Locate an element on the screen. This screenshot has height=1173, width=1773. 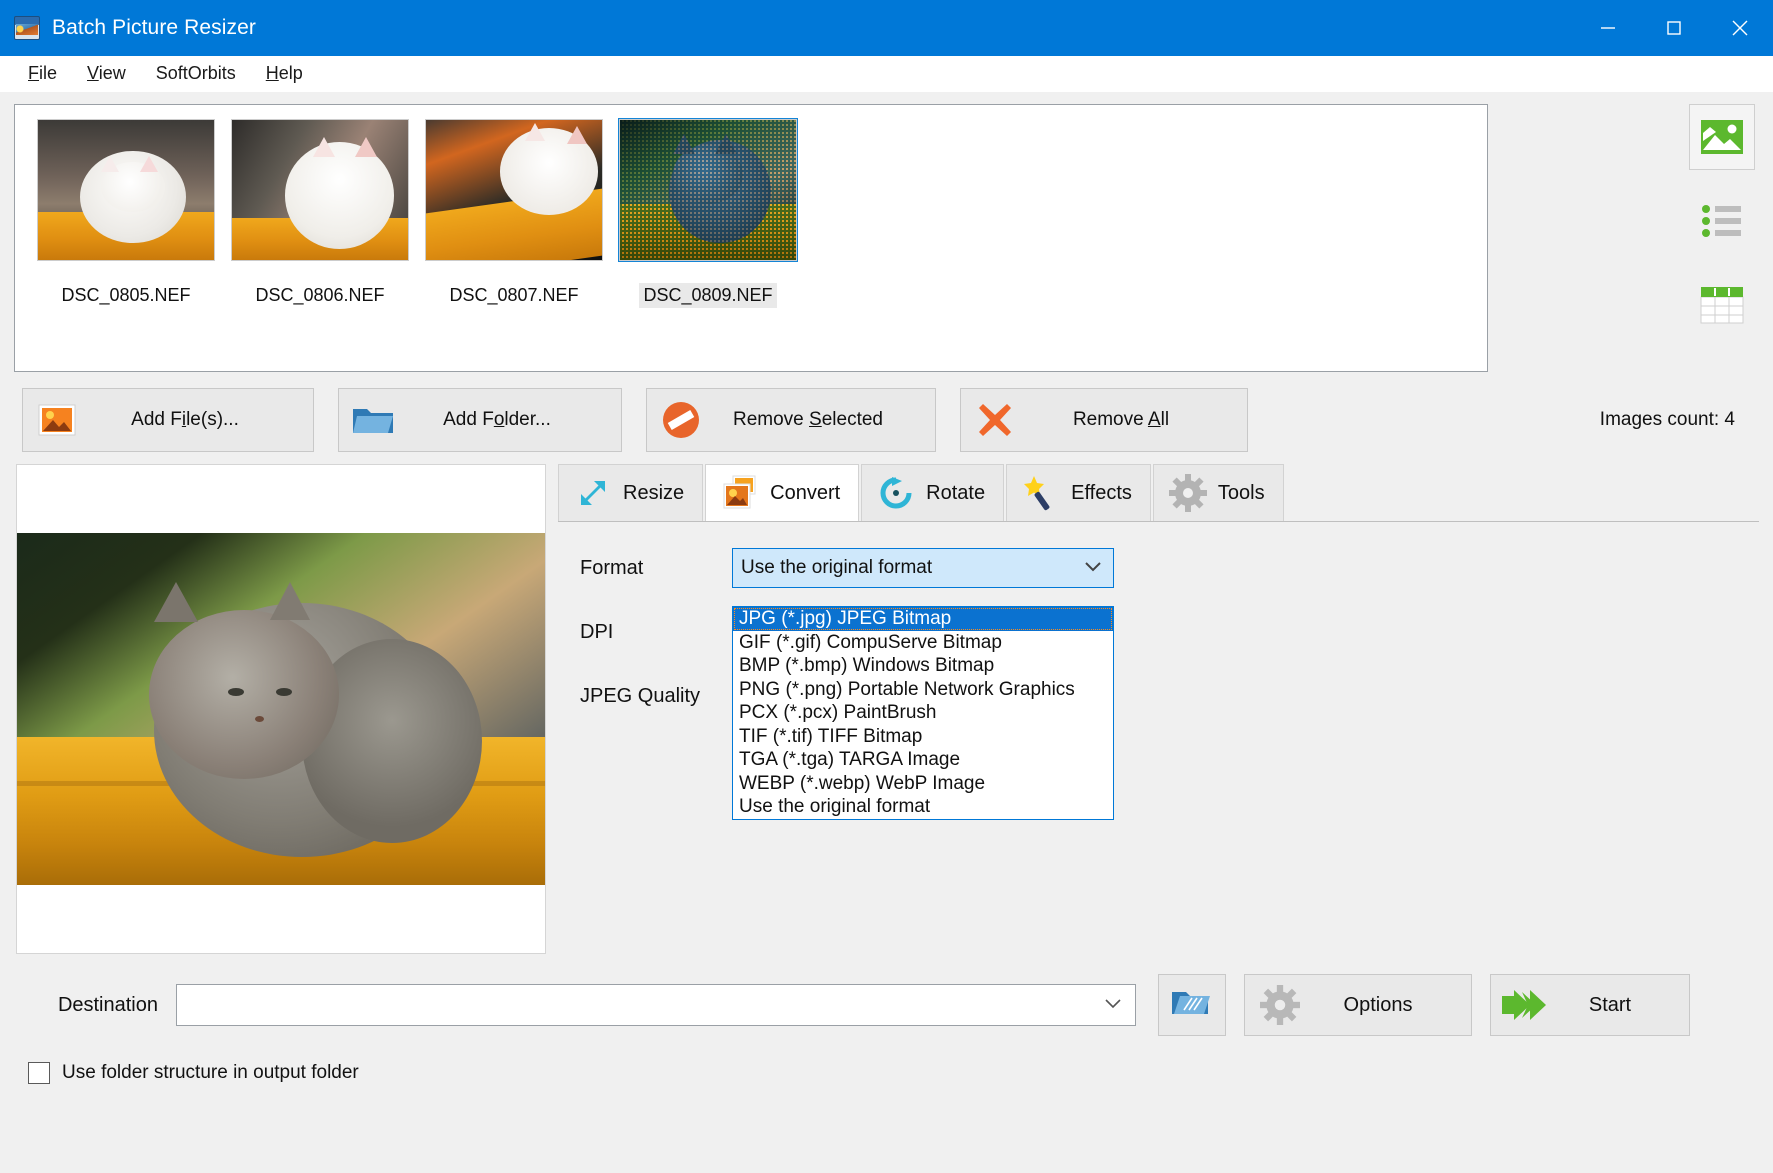
tab-effects-label: Effects is located at coordinates (1101, 492).